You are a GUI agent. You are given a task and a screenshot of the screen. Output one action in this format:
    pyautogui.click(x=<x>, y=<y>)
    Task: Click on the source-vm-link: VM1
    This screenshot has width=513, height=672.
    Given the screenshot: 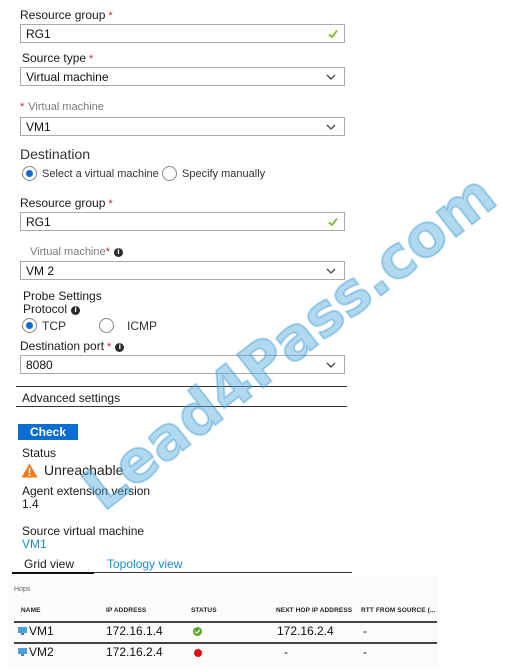 What is the action you would take?
    pyautogui.click(x=34, y=544)
    